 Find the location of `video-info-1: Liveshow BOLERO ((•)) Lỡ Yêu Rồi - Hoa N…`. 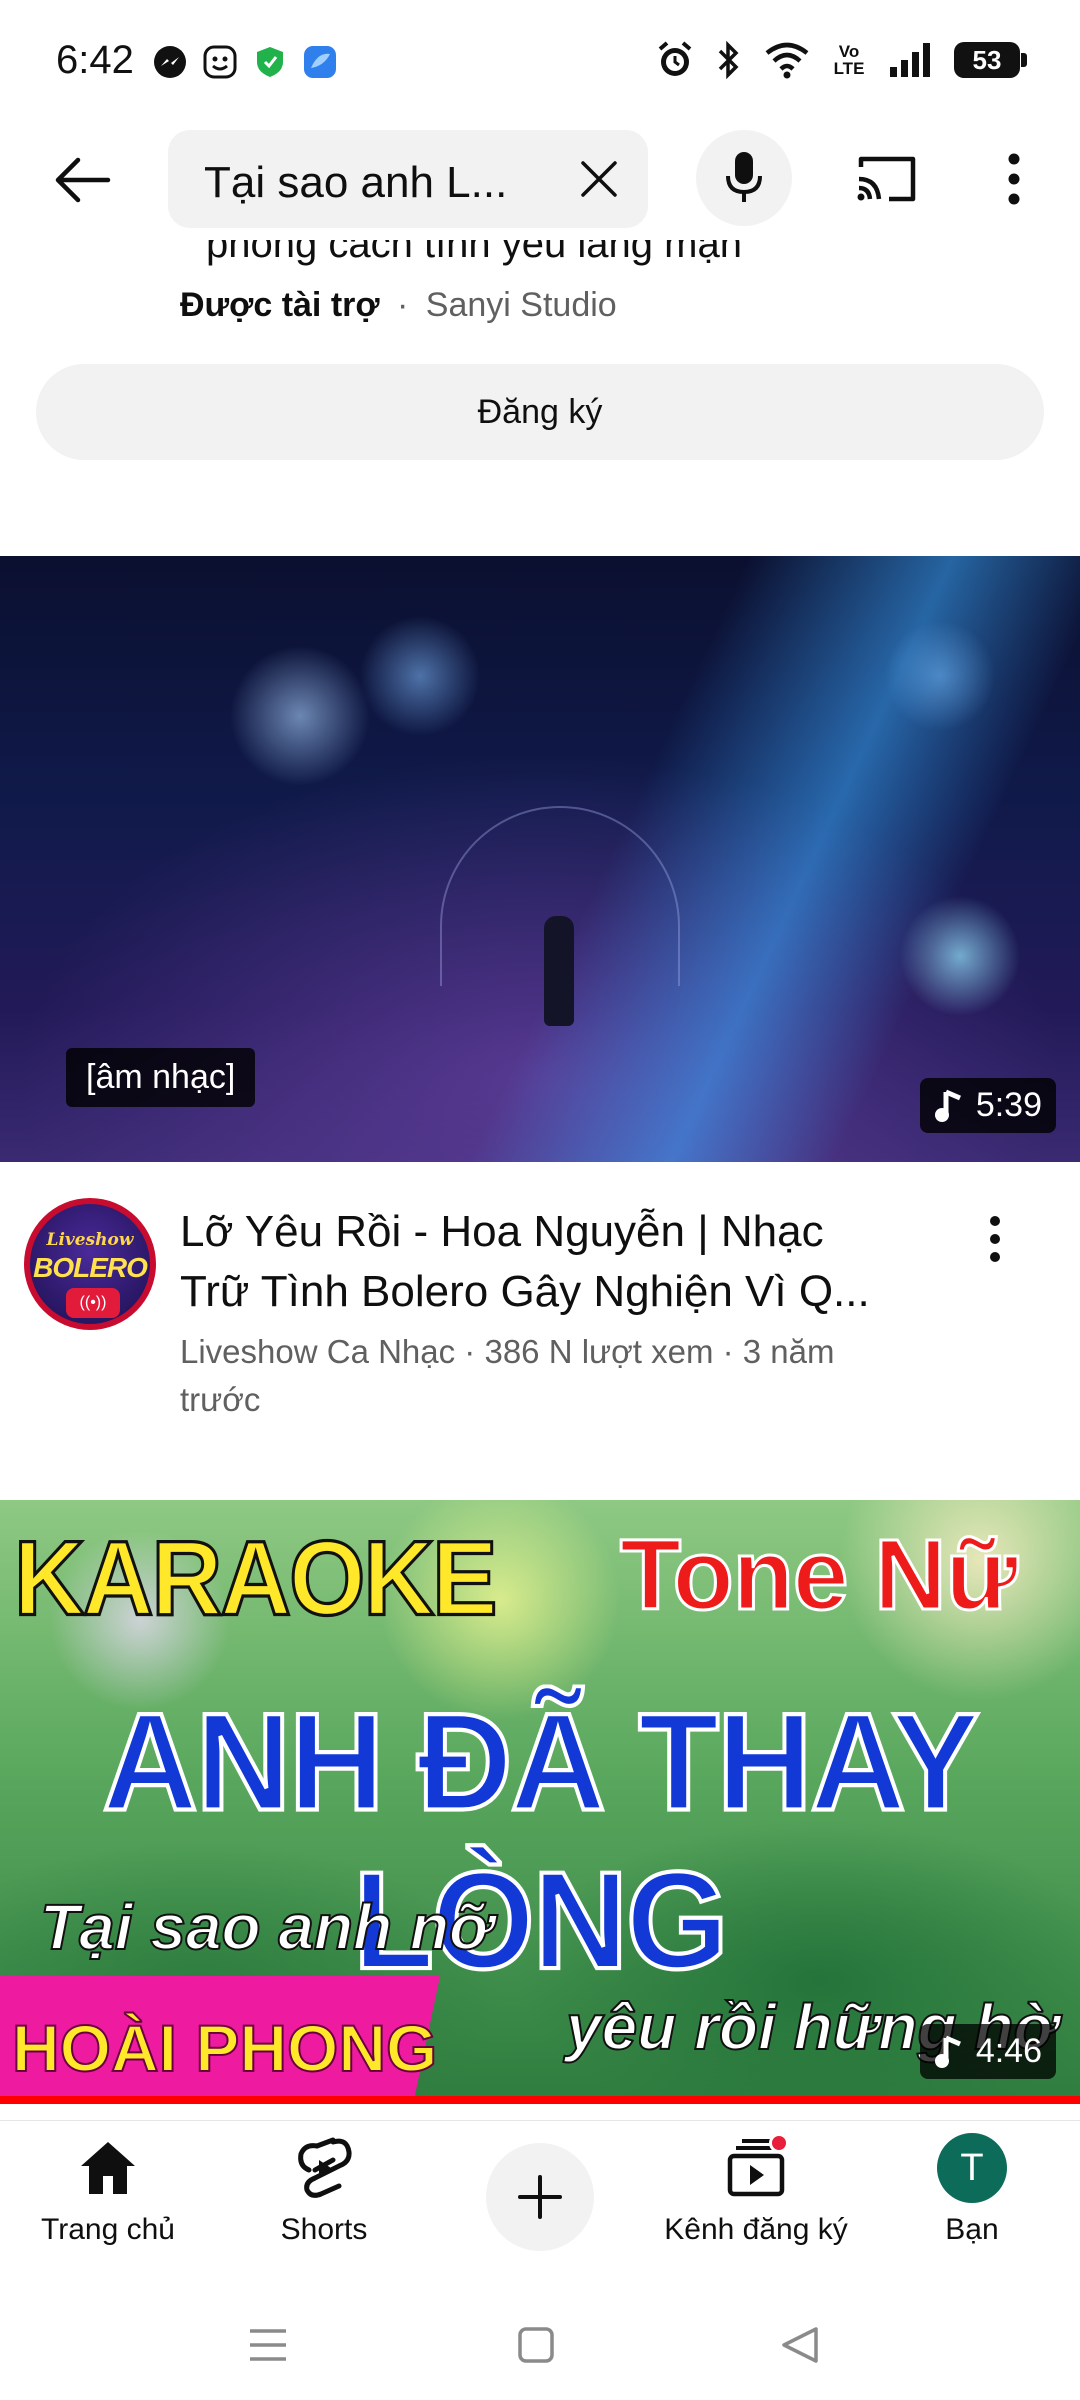

video-info-1: Liveshow BOLERO ((•)) Lỡ Yêu Rồi - Hoa N… is located at coordinates (540, 1320).